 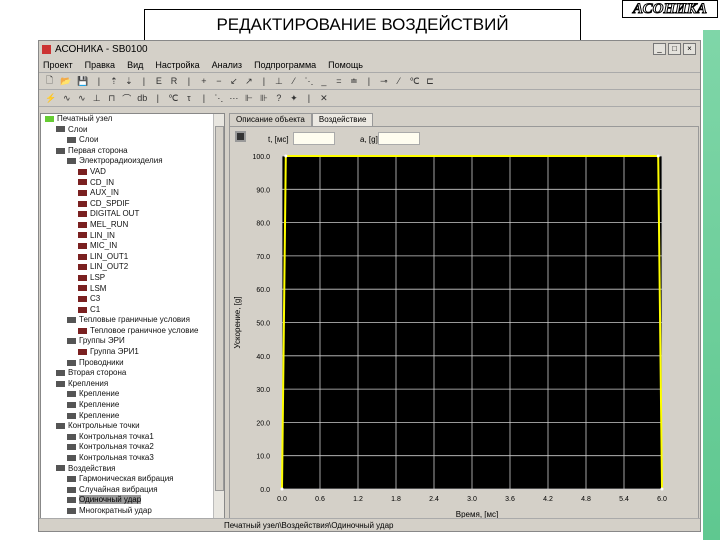 What do you see at coordinates (158, 81) in the screenshot?
I see `toolbar-button: E` at bounding box center [158, 81].